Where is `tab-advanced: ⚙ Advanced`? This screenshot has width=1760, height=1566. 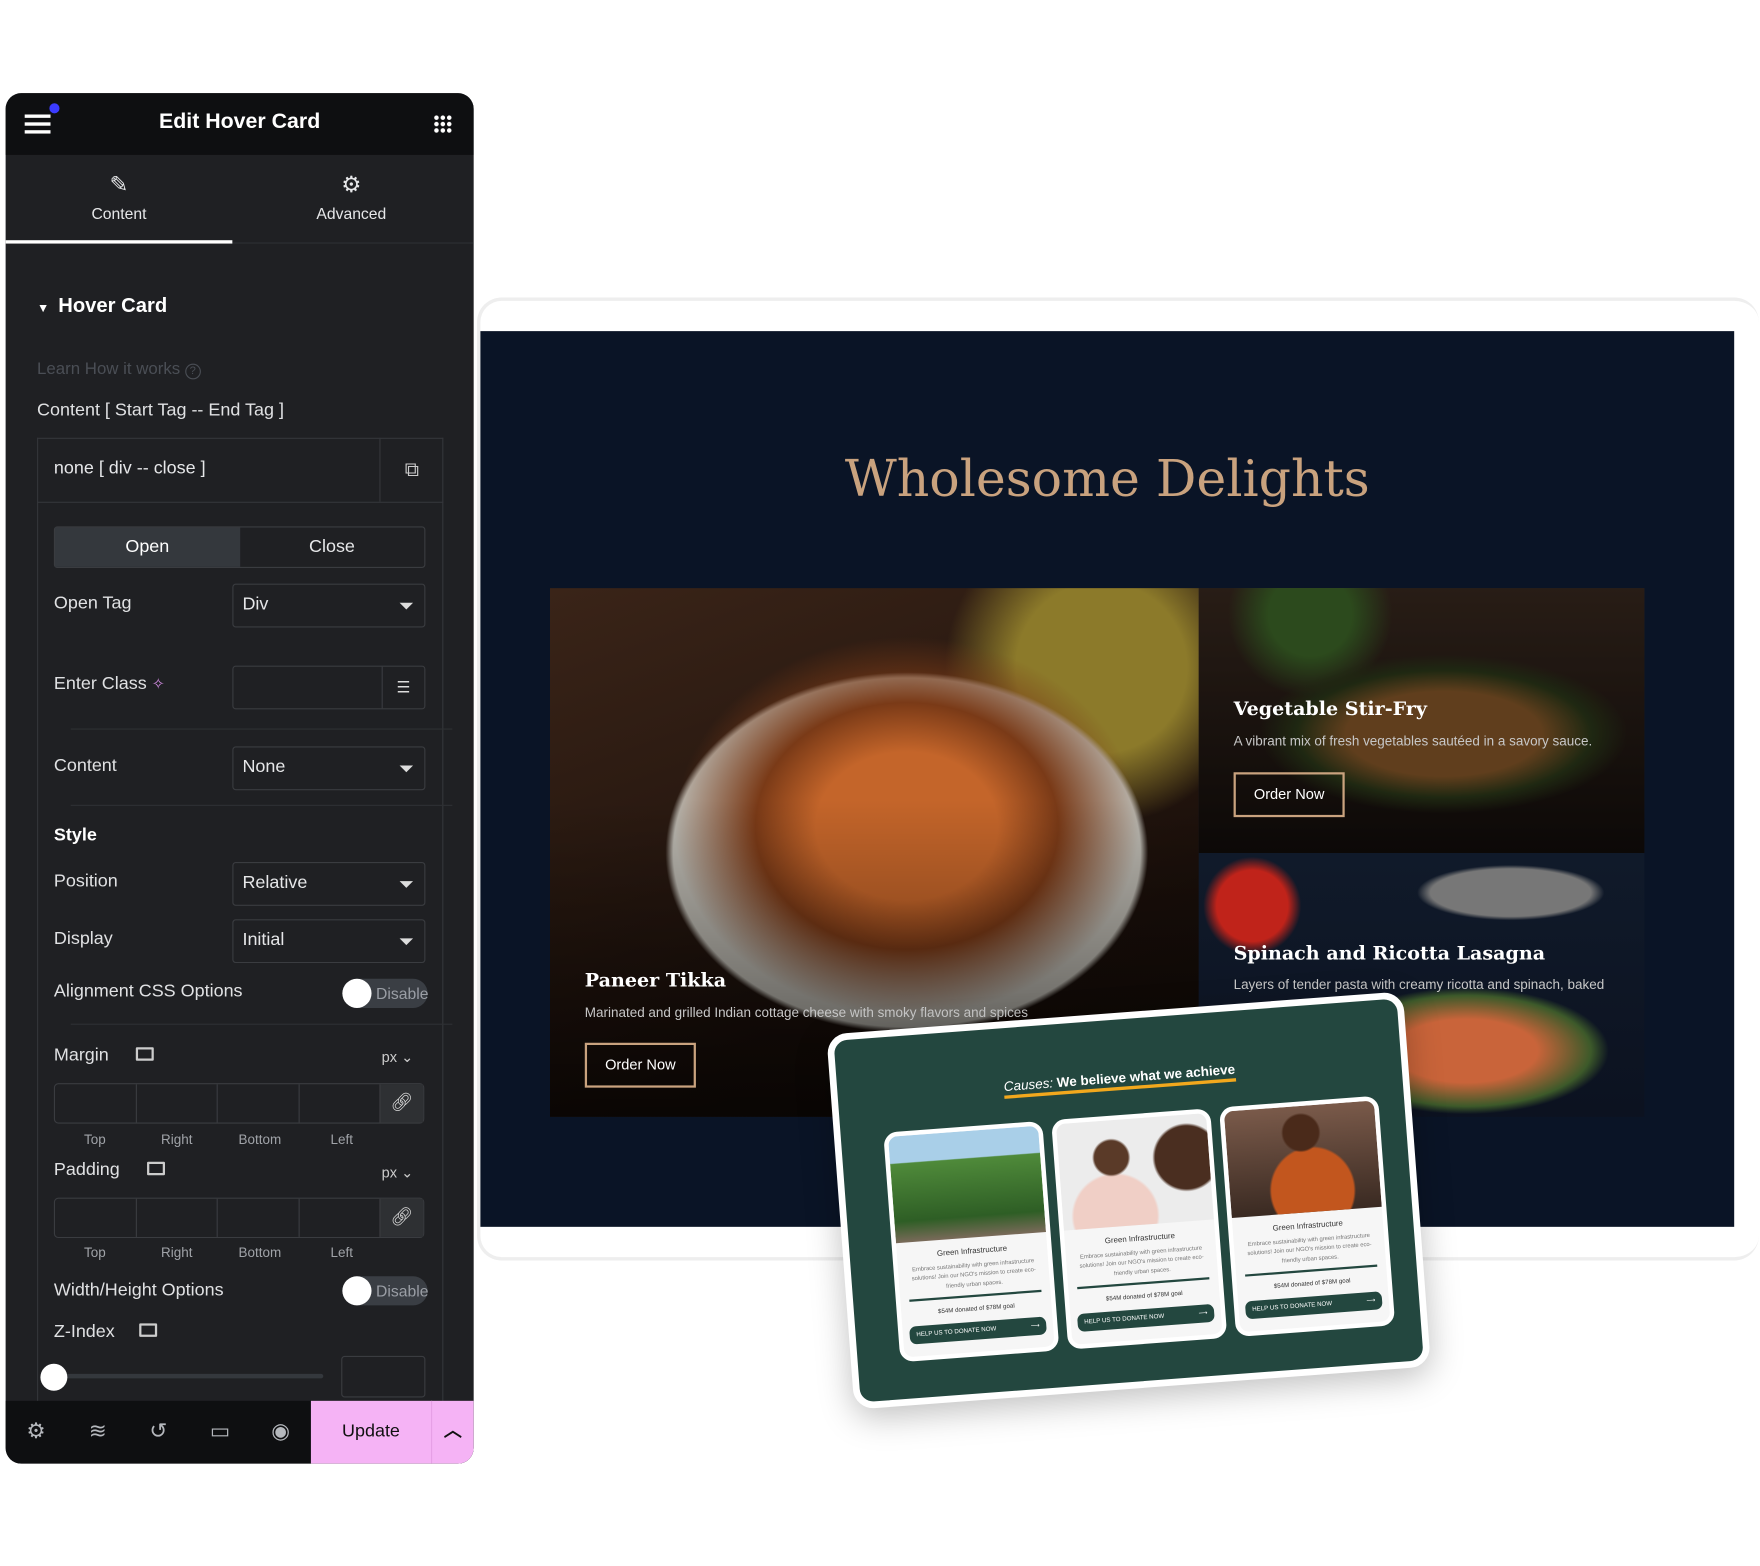
tab-advanced: ⚙ Advanced is located at coordinates (351, 199).